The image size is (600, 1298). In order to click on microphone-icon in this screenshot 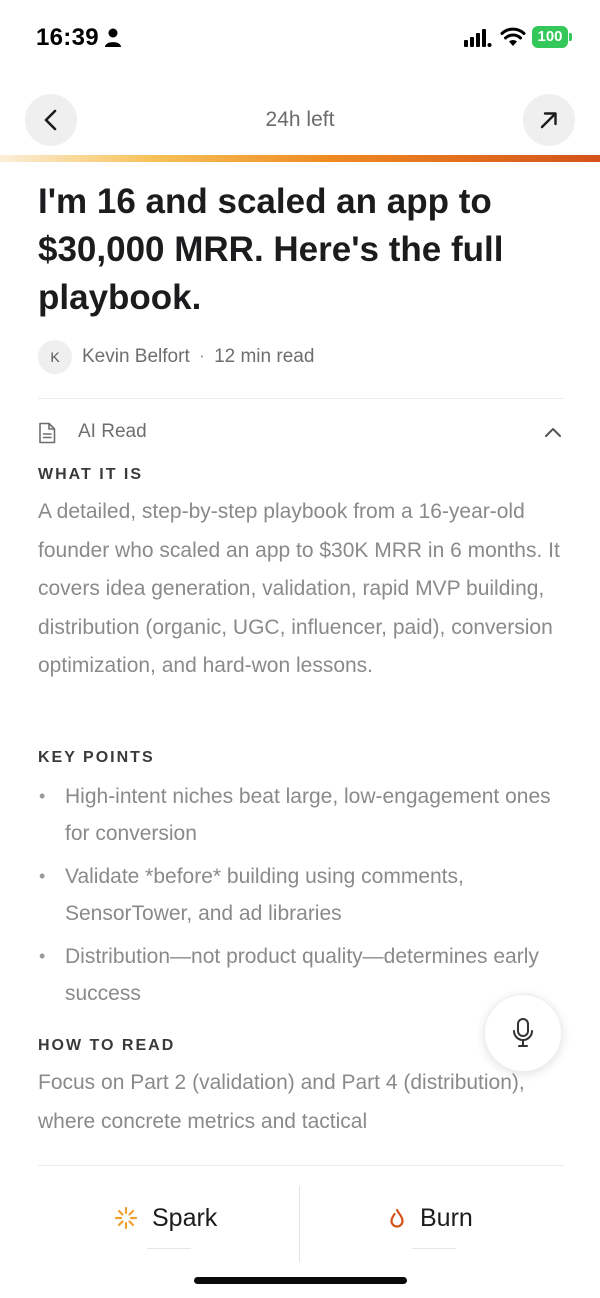, I will do `click(523, 1032)`.